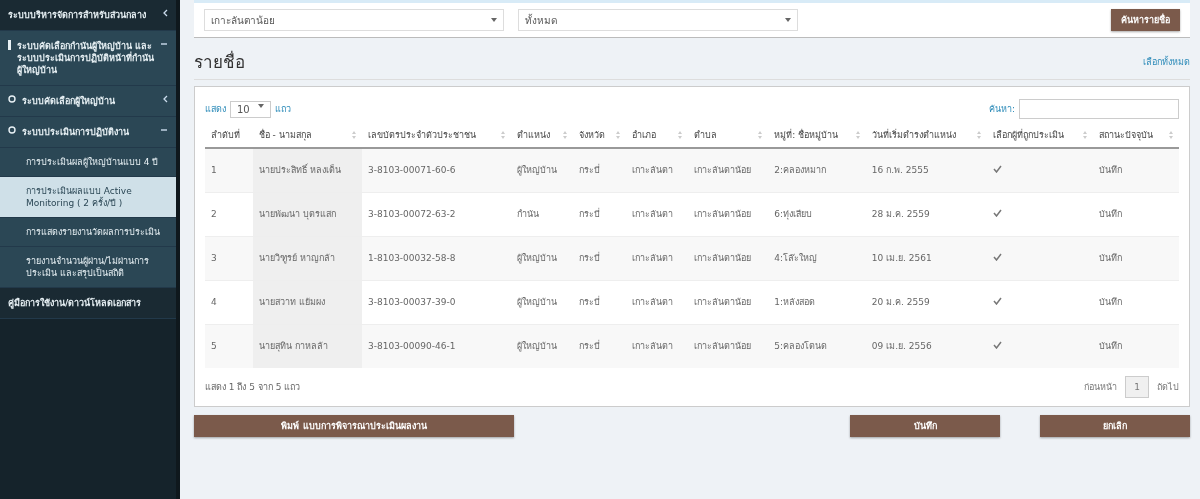 Image resolution: width=1200 pixels, height=499 pixels. What do you see at coordinates (926, 170) in the screenshot?
I see `table-cell: 16 ก.พ. 2555` at bounding box center [926, 170].